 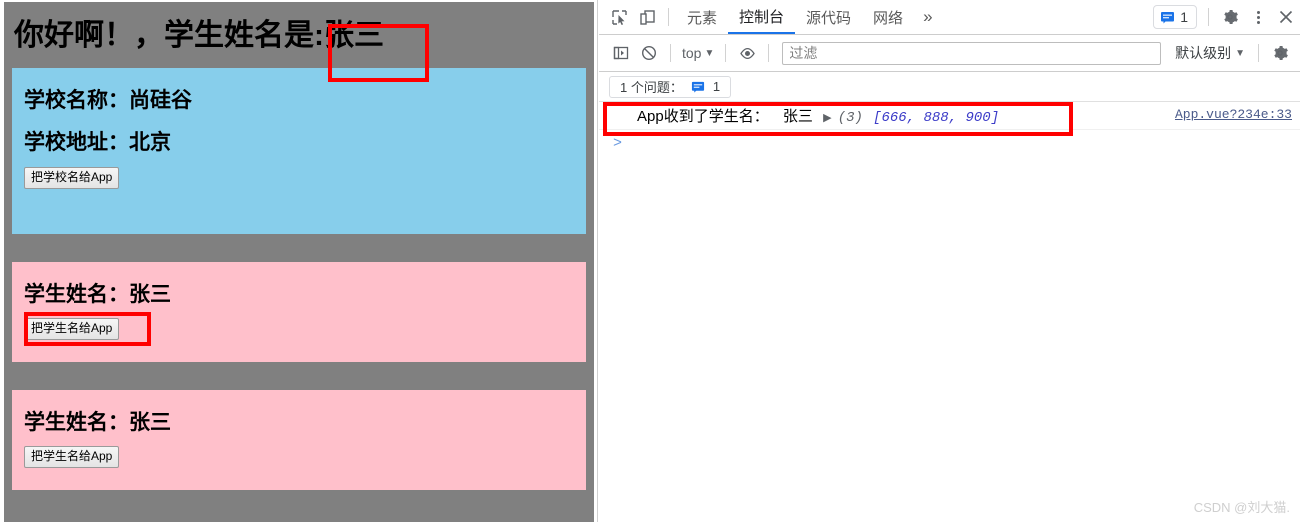 What do you see at coordinates (649, 53) in the screenshot?
I see `clear-console-icon` at bounding box center [649, 53].